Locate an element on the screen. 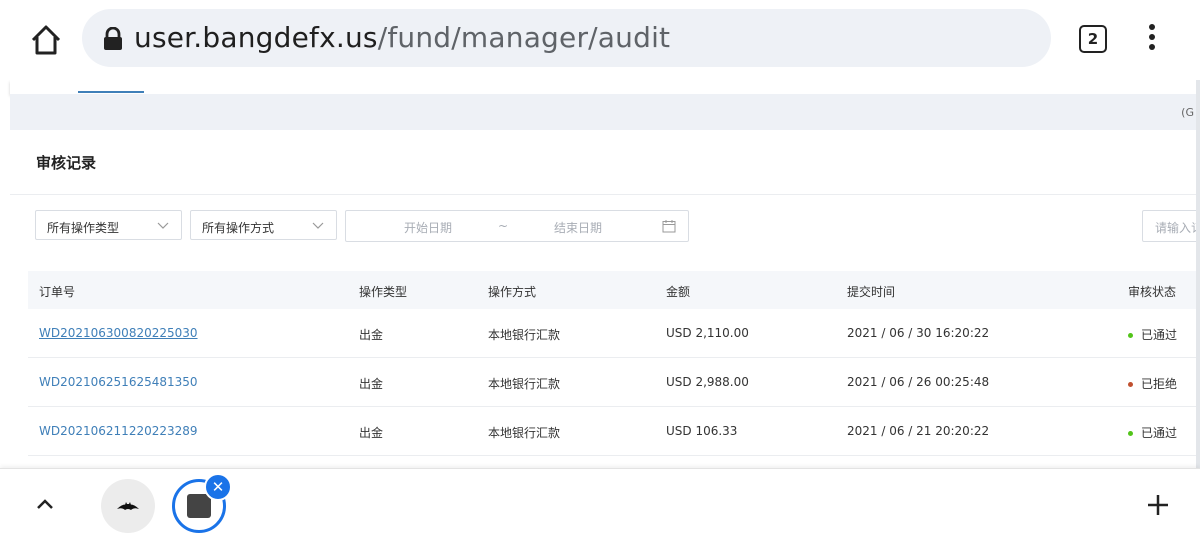  cell-amount: USD 2,110.00 is located at coordinates (707, 333).